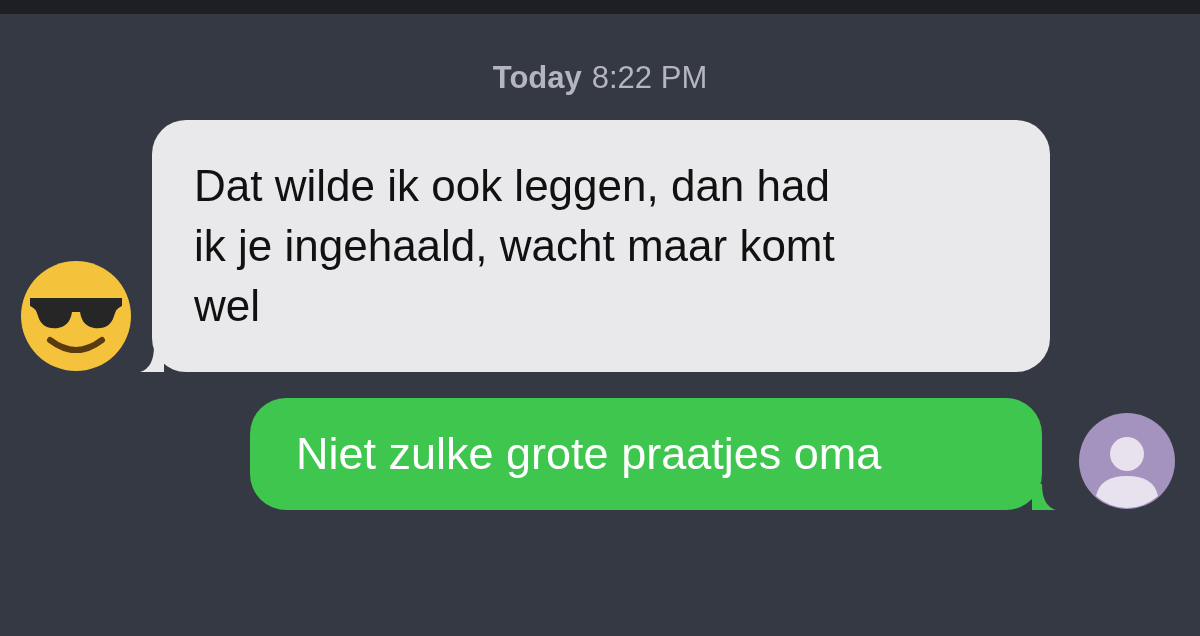 This screenshot has width=1200, height=636. Describe the element at coordinates (646, 454) in the screenshot. I see `message-bubble: Niet zulke grote praatjes oma` at that location.